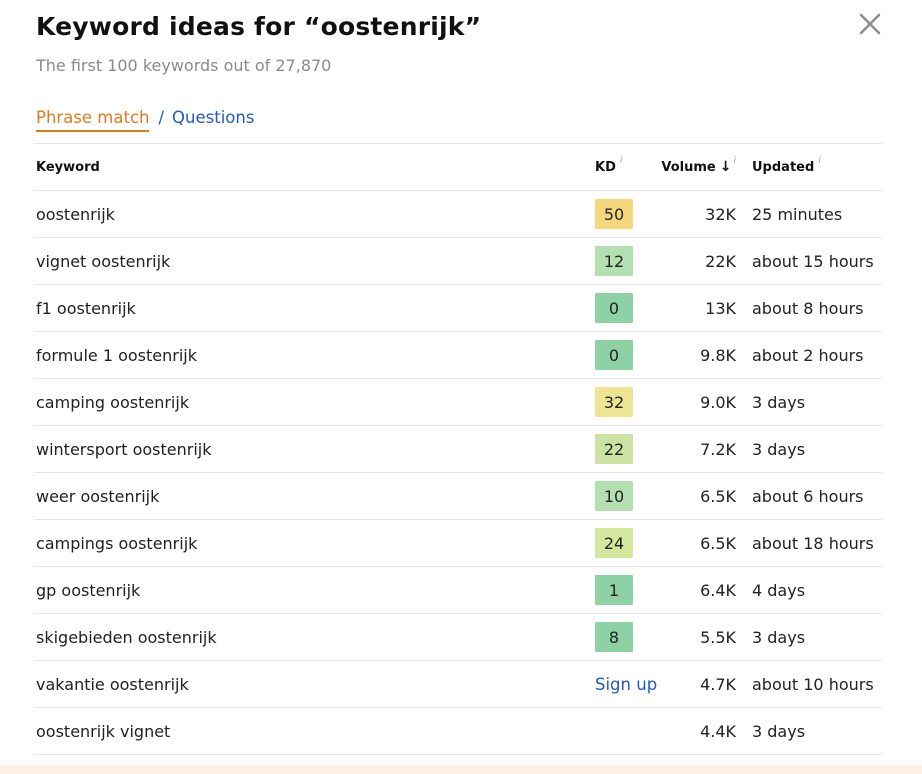 Image resolution: width=922 pixels, height=774 pixels. Describe the element at coordinates (813, 684) in the screenshot. I see `updated-cell: about 10 hours` at that location.